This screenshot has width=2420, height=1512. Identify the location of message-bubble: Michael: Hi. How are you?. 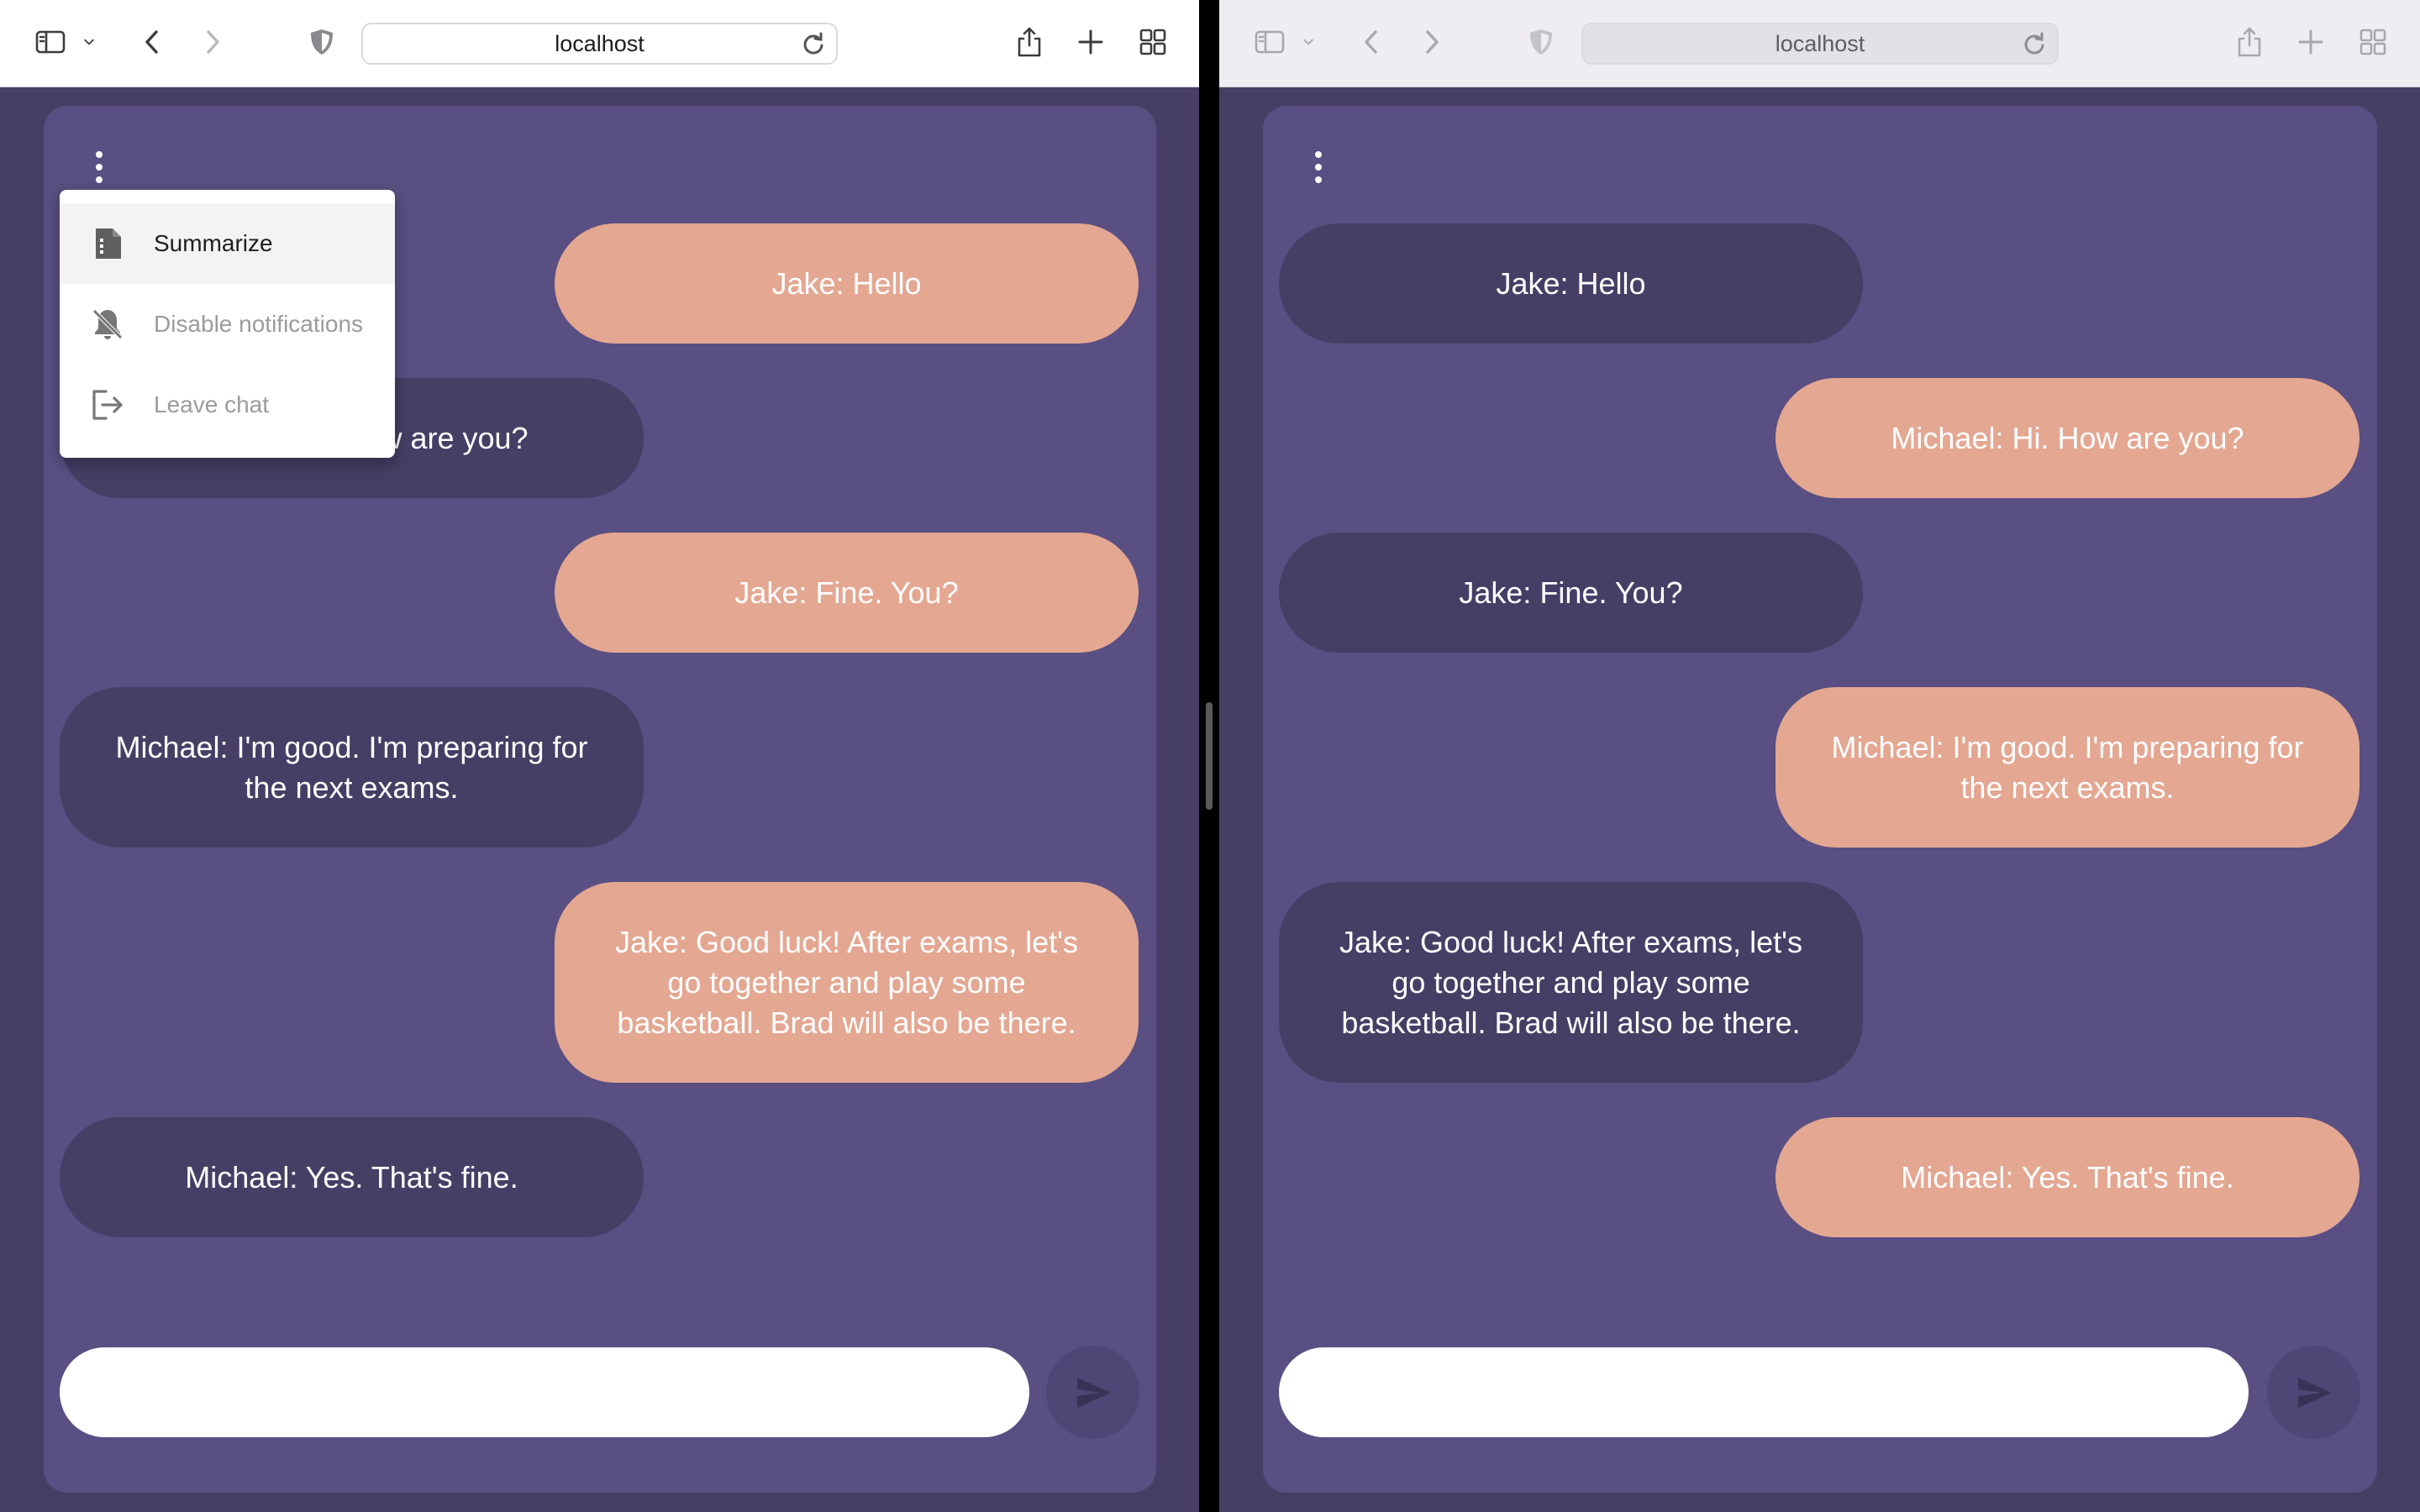
(2068, 438).